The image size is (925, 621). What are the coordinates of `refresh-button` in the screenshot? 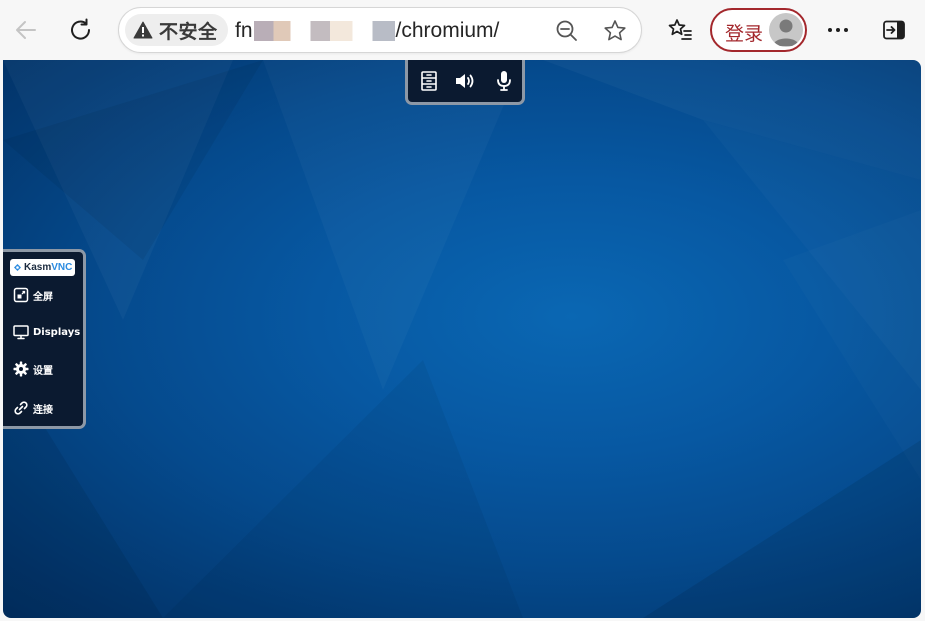 It's located at (81, 30).